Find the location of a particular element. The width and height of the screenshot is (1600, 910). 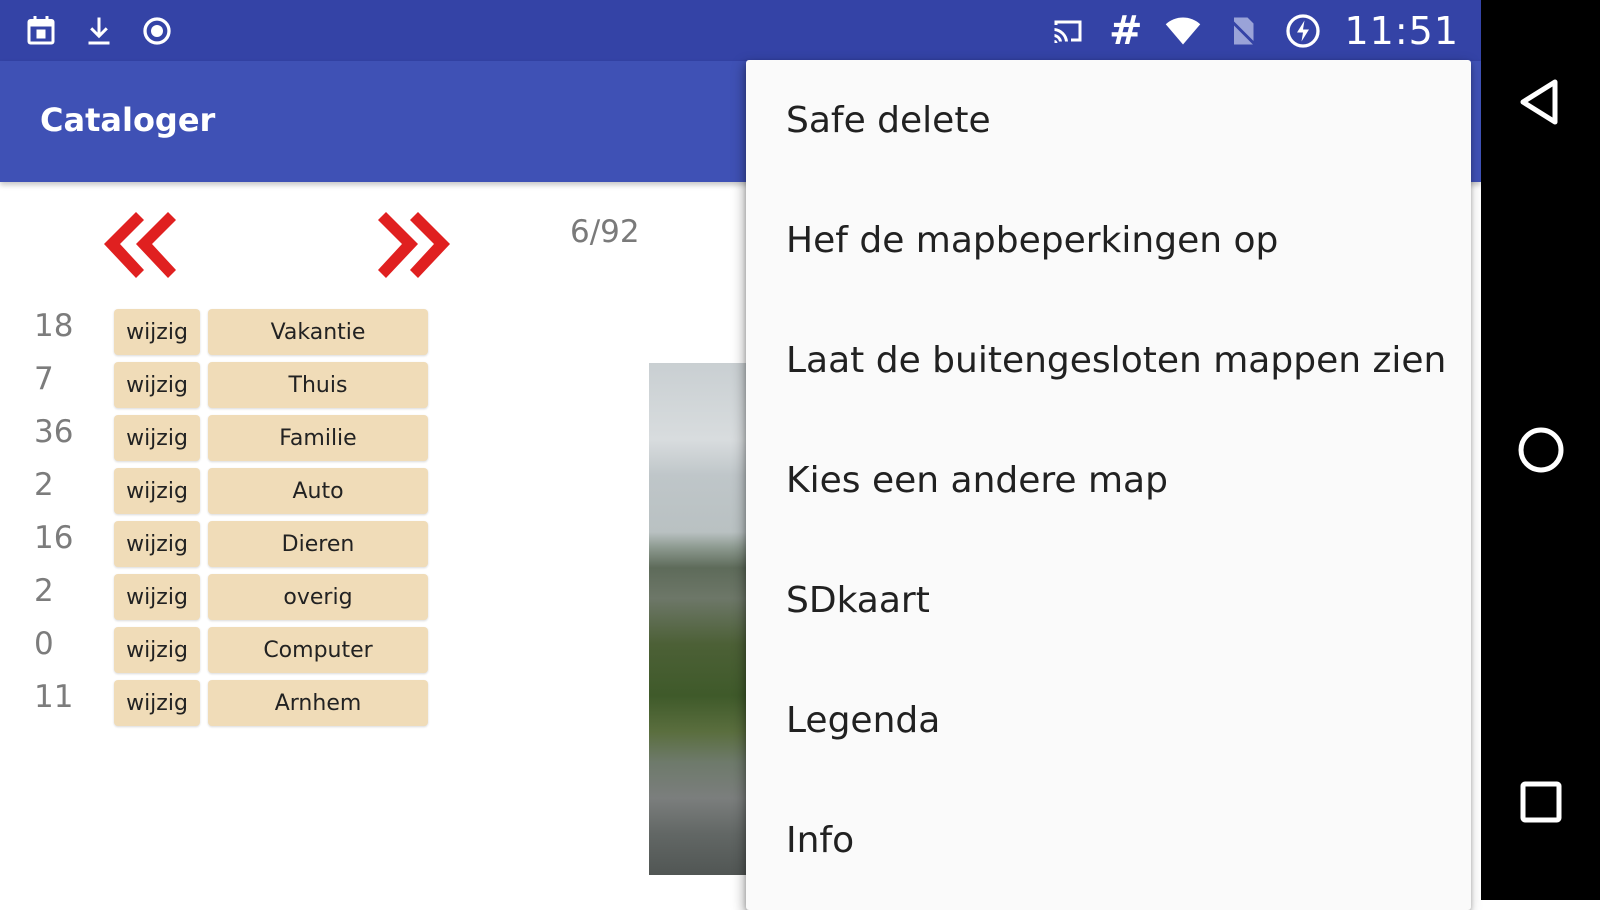

category-button: Thuis is located at coordinates (318, 385).